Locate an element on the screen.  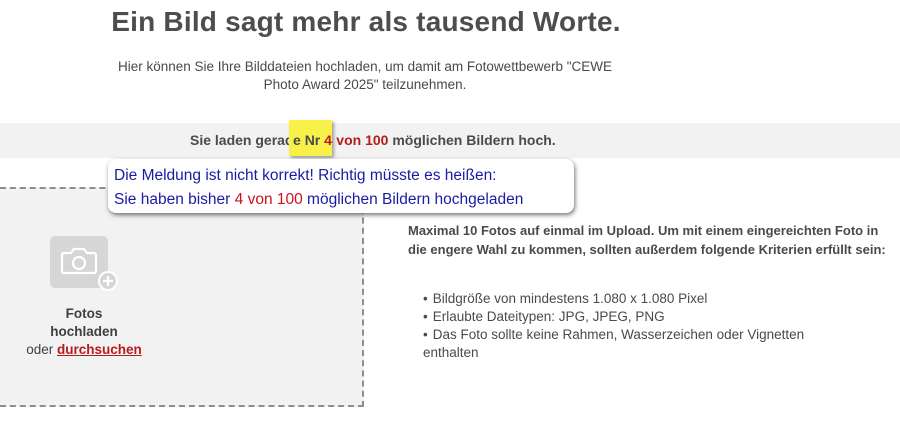
upload-label-line-1: Fotos is located at coordinates (84, 313).